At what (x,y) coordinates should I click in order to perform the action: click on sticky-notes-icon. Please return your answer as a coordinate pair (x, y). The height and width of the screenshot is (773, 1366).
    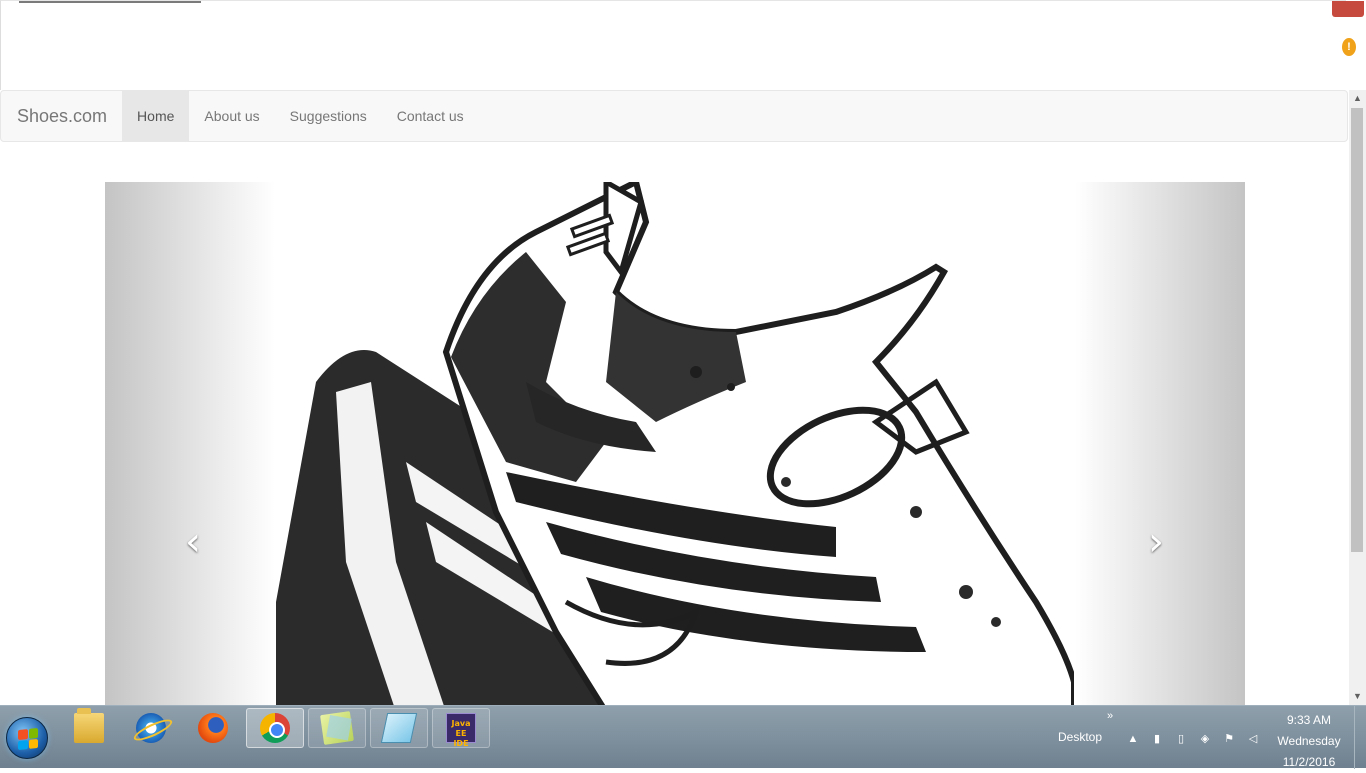
    Looking at the image, I should click on (337, 728).